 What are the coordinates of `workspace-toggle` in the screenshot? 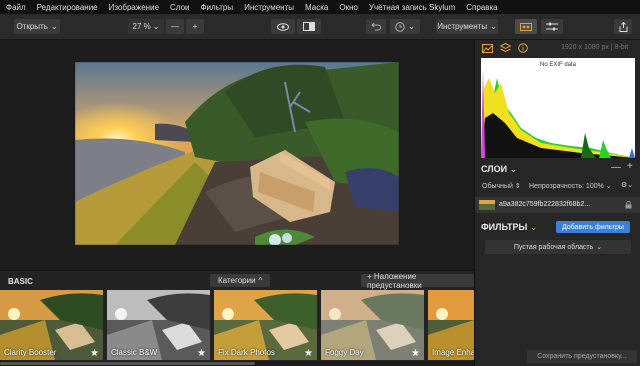 It's located at (526, 26).